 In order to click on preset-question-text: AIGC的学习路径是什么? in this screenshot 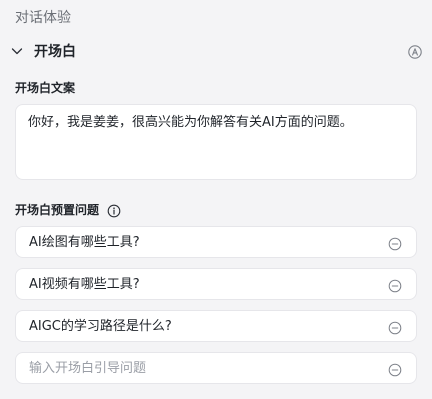, I will do `click(100, 327)`.